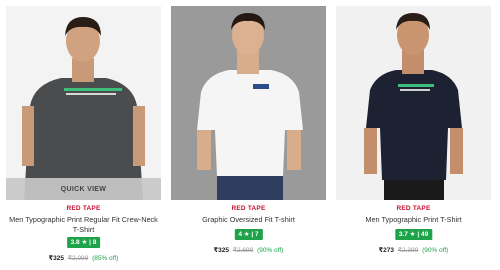 The height and width of the screenshot is (270, 500). I want to click on original-price: ₹2,699, so click(243, 250).